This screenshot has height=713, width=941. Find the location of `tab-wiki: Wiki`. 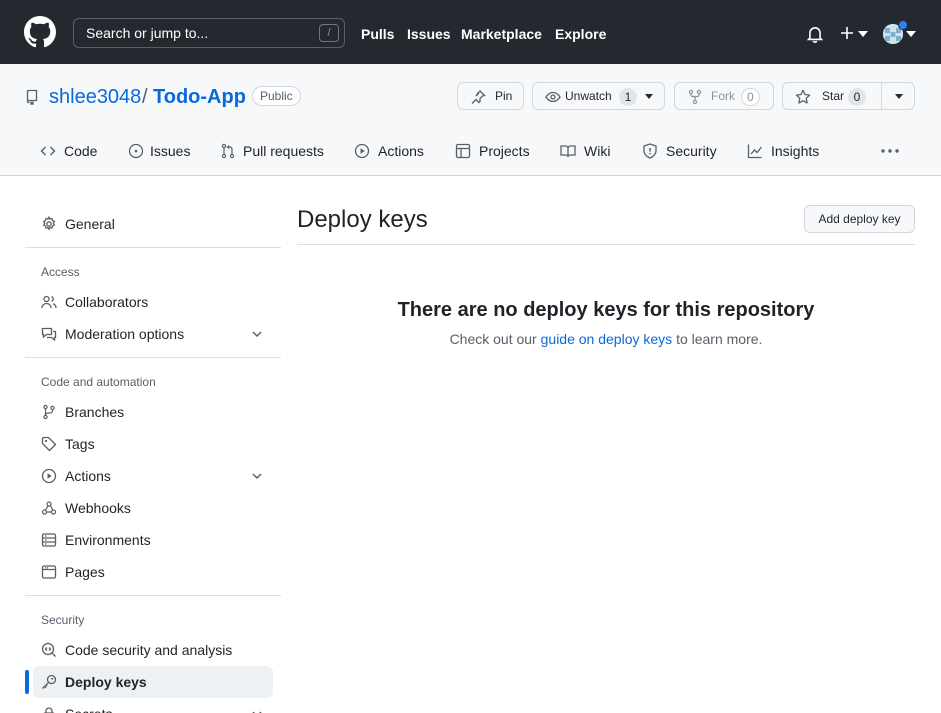

tab-wiki: Wiki is located at coordinates (587, 151).